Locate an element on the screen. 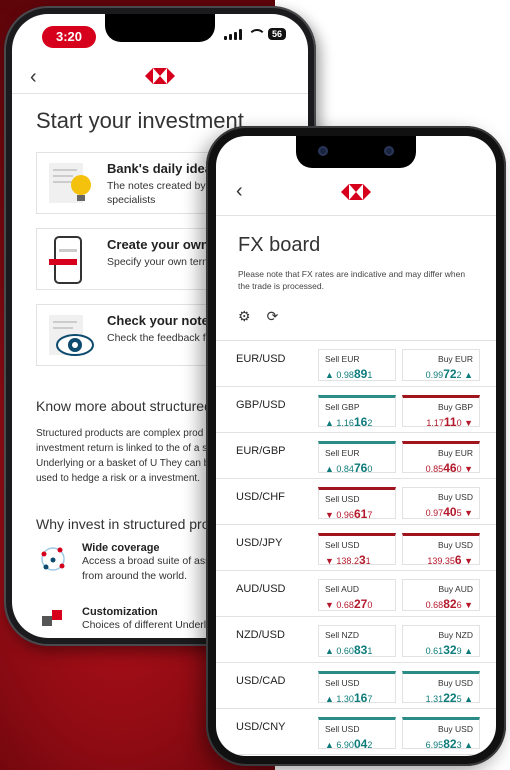 The image size is (510, 770). price-pips: 46 is located at coordinates (450, 468).